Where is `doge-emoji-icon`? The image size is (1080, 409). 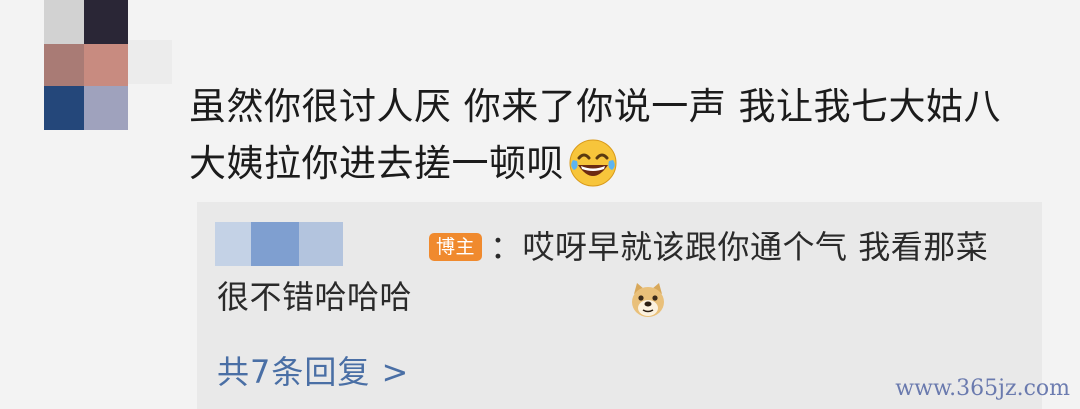 doge-emoji-icon is located at coordinates (542, 307).